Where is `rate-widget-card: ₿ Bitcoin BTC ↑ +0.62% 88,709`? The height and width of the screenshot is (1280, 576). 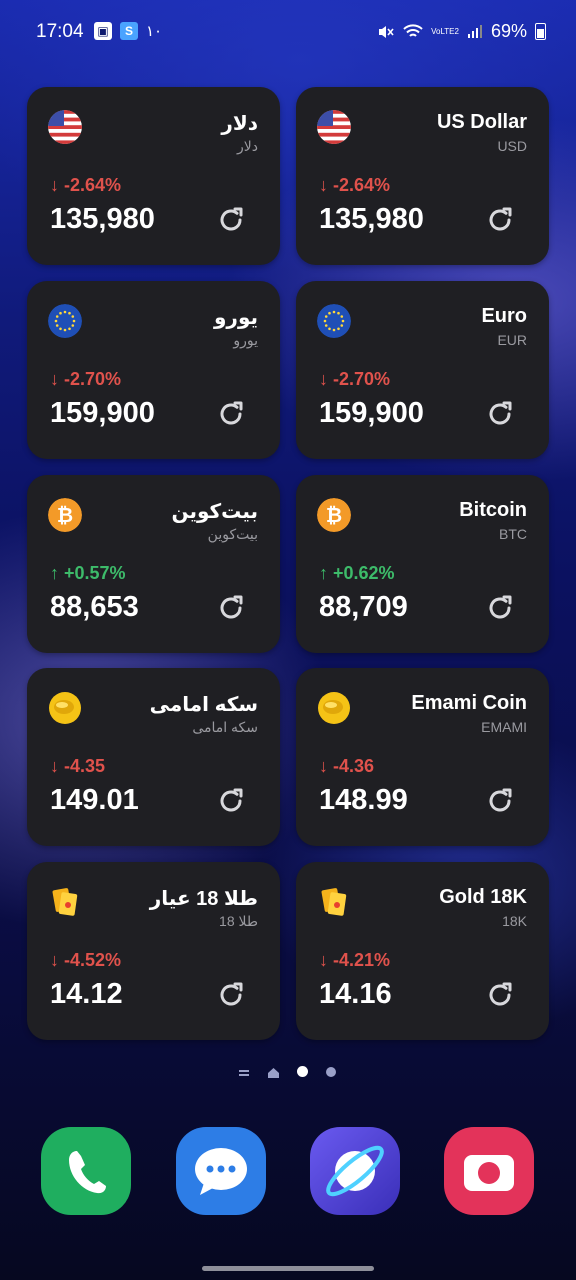
rate-widget-card: ₿ Bitcoin BTC ↑ +0.62% 88,709 is located at coordinates (422, 564).